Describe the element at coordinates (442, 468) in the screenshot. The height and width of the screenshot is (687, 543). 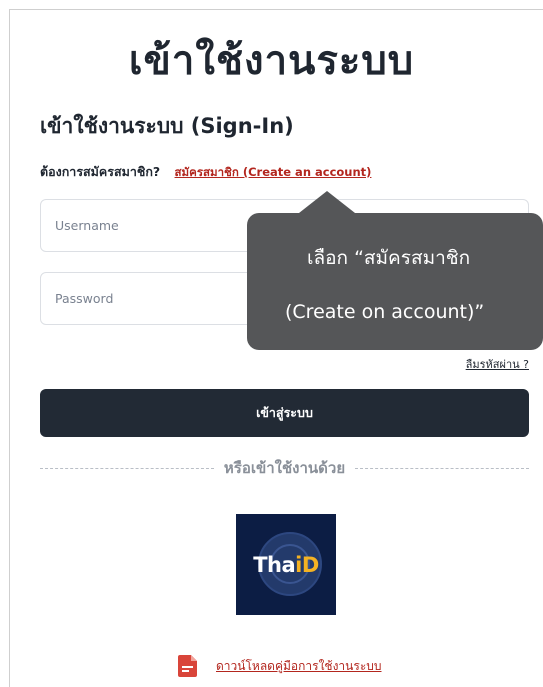
I see `divider-line-right` at that location.